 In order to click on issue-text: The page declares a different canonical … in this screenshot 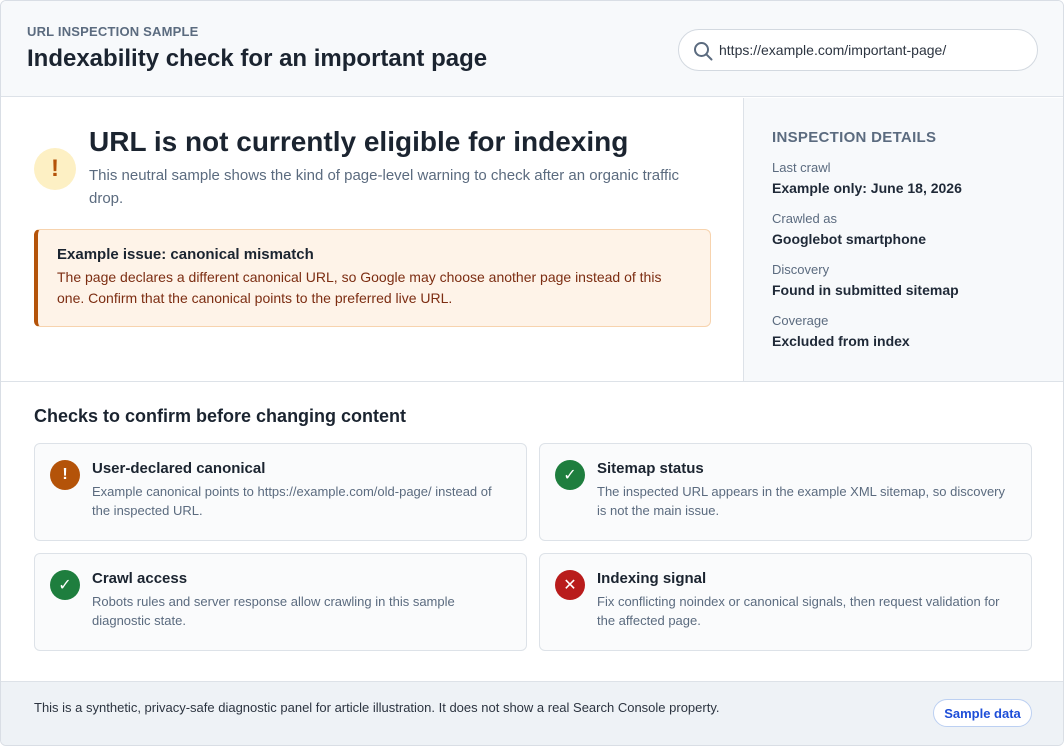, I will do `click(359, 287)`.